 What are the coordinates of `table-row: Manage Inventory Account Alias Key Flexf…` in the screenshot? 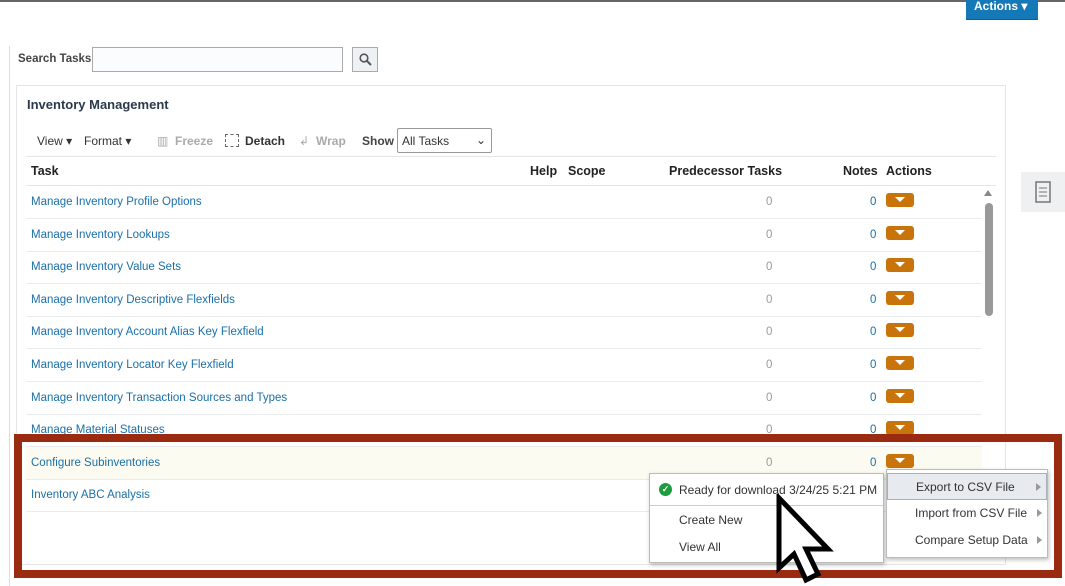 It's located at (504, 333).